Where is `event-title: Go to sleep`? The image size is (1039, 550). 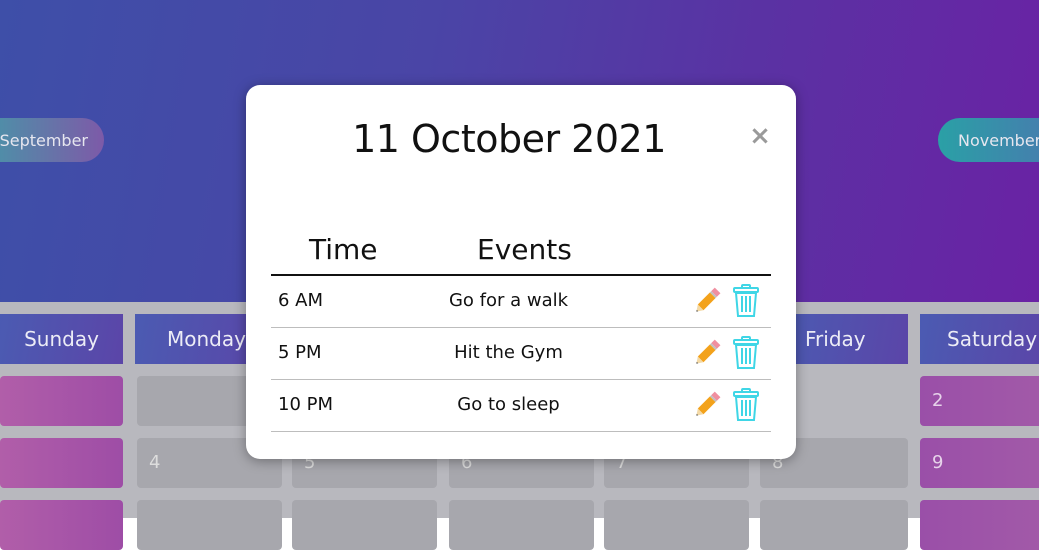
event-title: Go to sleep is located at coordinates (508, 404).